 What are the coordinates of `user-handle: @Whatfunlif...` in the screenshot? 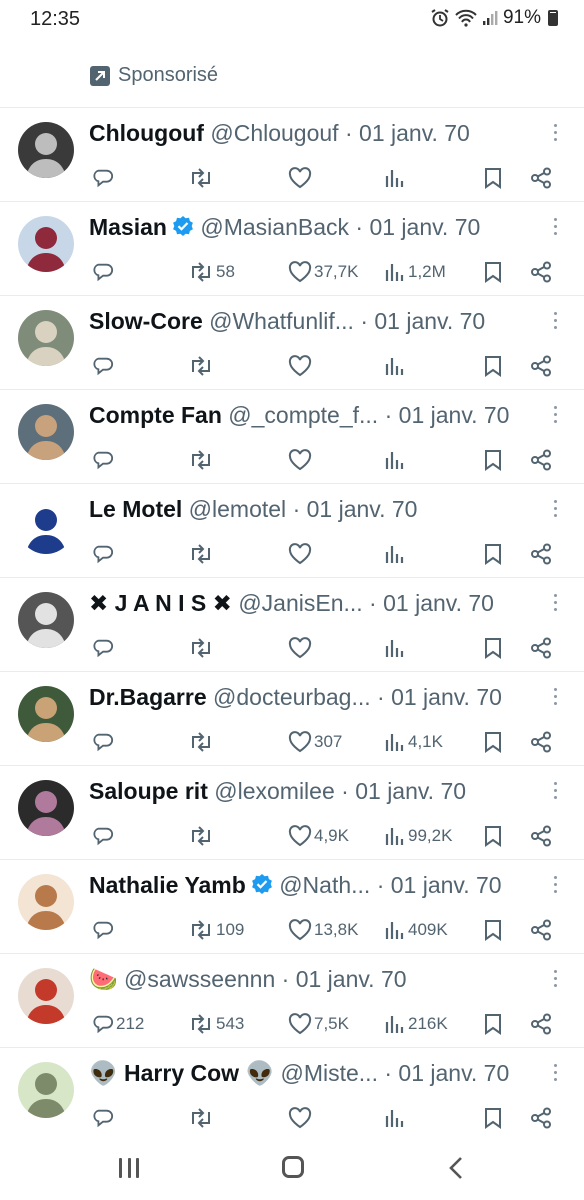 It's located at (281, 321).